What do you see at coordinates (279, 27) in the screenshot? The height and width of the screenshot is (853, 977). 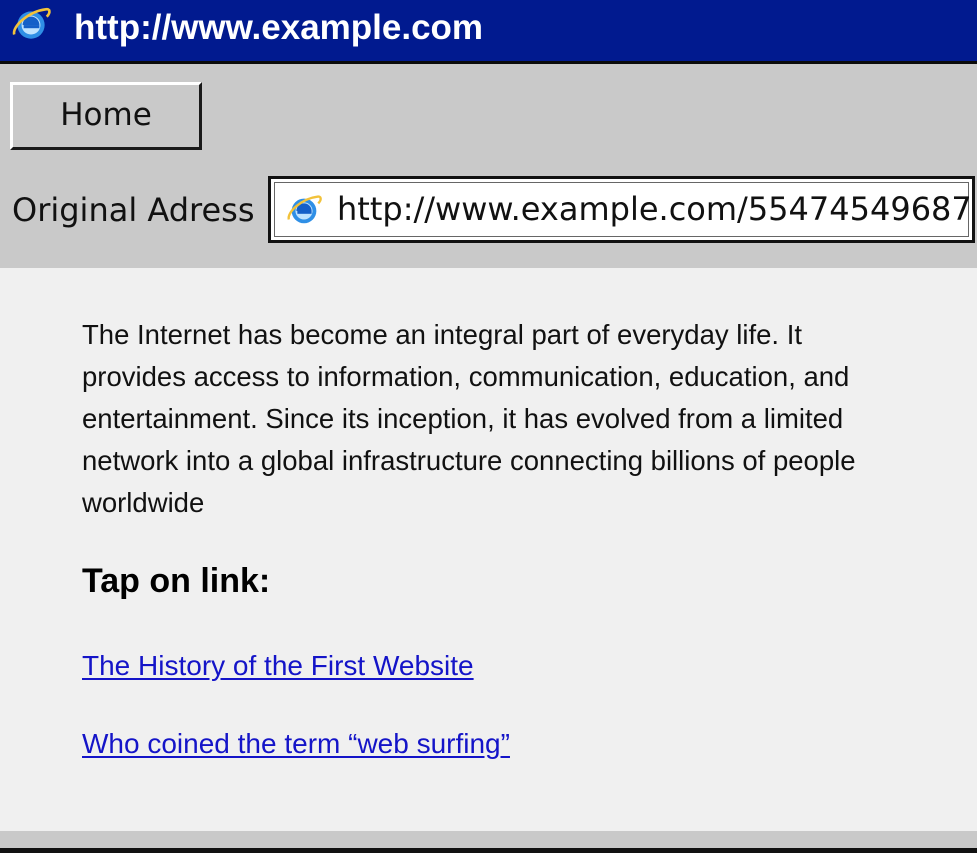 I see `window-title: http://www.example.com` at bounding box center [279, 27].